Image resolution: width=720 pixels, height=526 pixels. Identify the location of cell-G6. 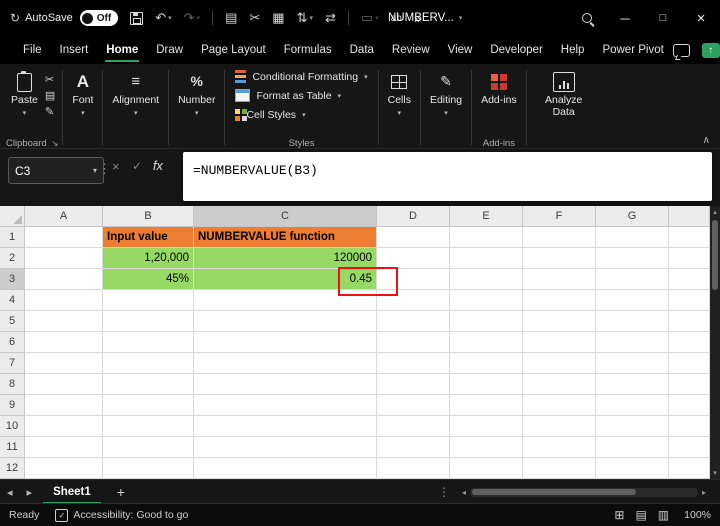
(632, 342).